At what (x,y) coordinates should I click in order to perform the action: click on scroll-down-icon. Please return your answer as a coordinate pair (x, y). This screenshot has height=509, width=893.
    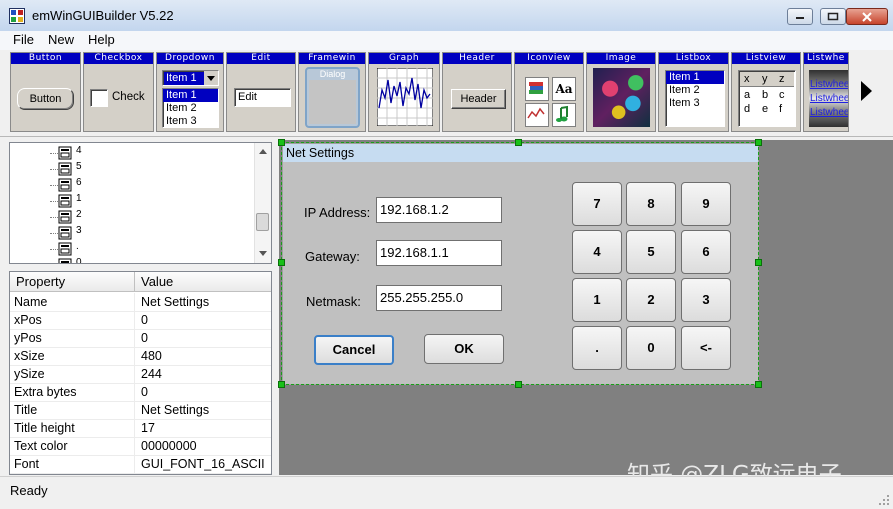
    Looking at the image, I should click on (263, 254).